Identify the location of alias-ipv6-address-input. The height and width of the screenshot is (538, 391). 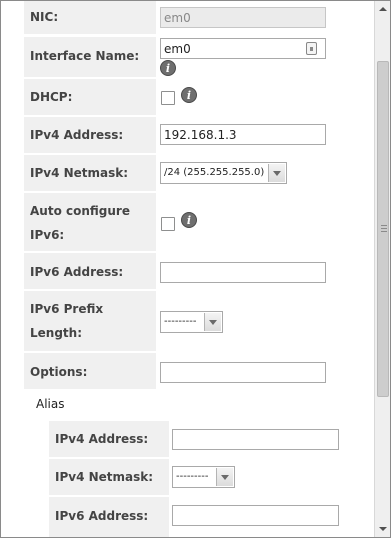
(255, 515).